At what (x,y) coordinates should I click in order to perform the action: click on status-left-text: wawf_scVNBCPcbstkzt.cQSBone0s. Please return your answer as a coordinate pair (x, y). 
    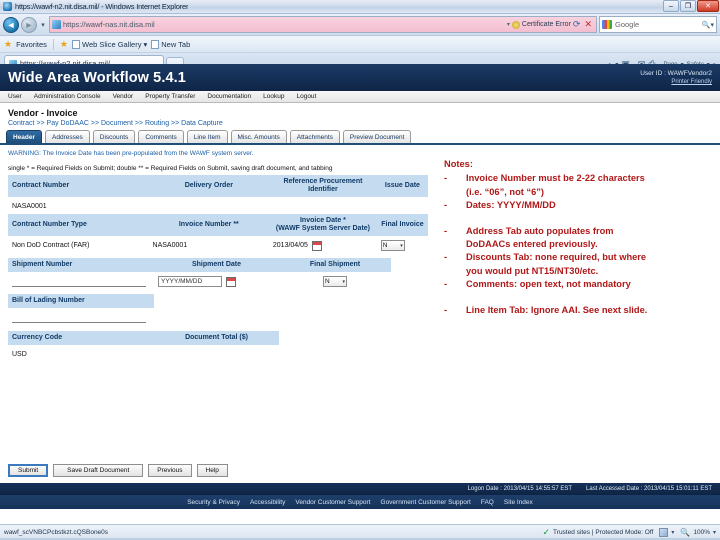
    Looking at the image, I should click on (56, 532).